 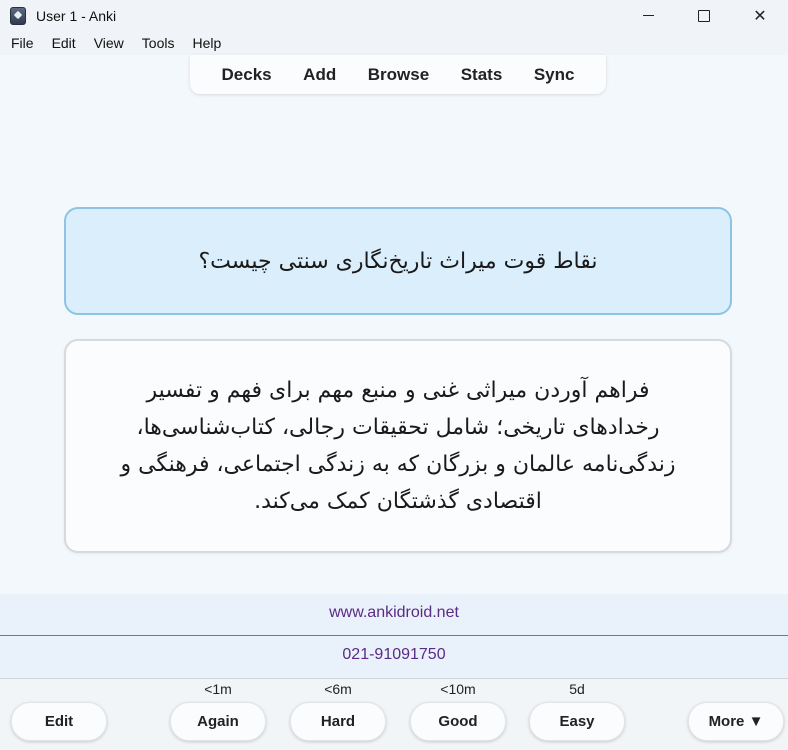 What do you see at coordinates (109, 43) in the screenshot?
I see `menu-view: View` at bounding box center [109, 43].